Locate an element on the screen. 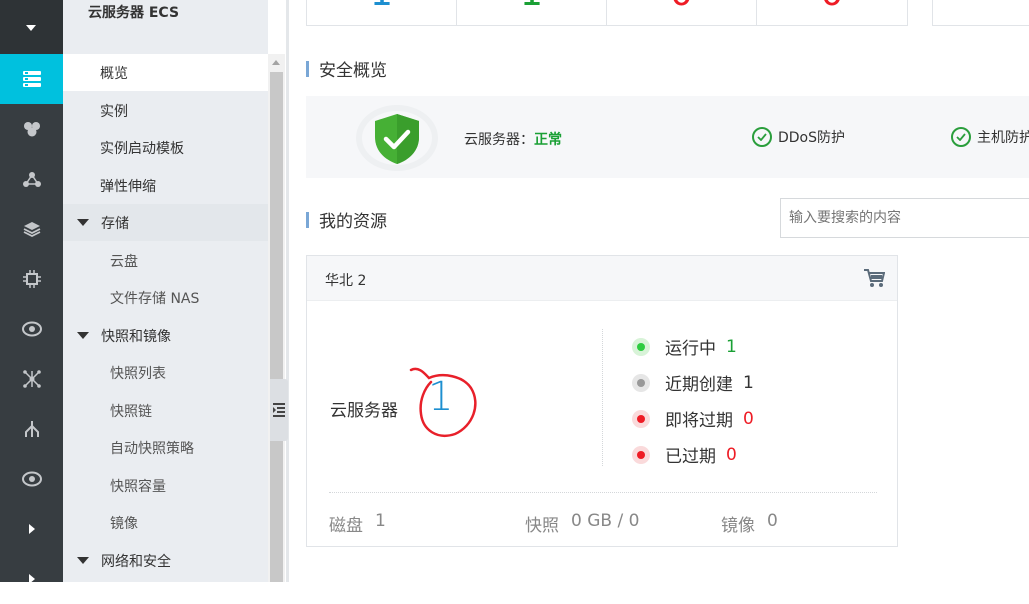 The width and height of the screenshot is (1029, 604). red-status-dot-icon is located at coordinates (641, 454).